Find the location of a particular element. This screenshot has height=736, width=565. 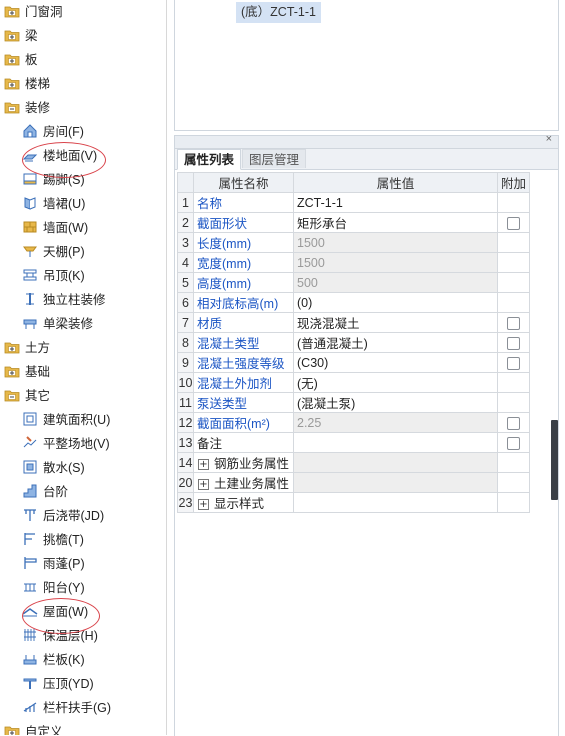

property-row: 8 混凝土类型 (普通混凝土) is located at coordinates (354, 342).